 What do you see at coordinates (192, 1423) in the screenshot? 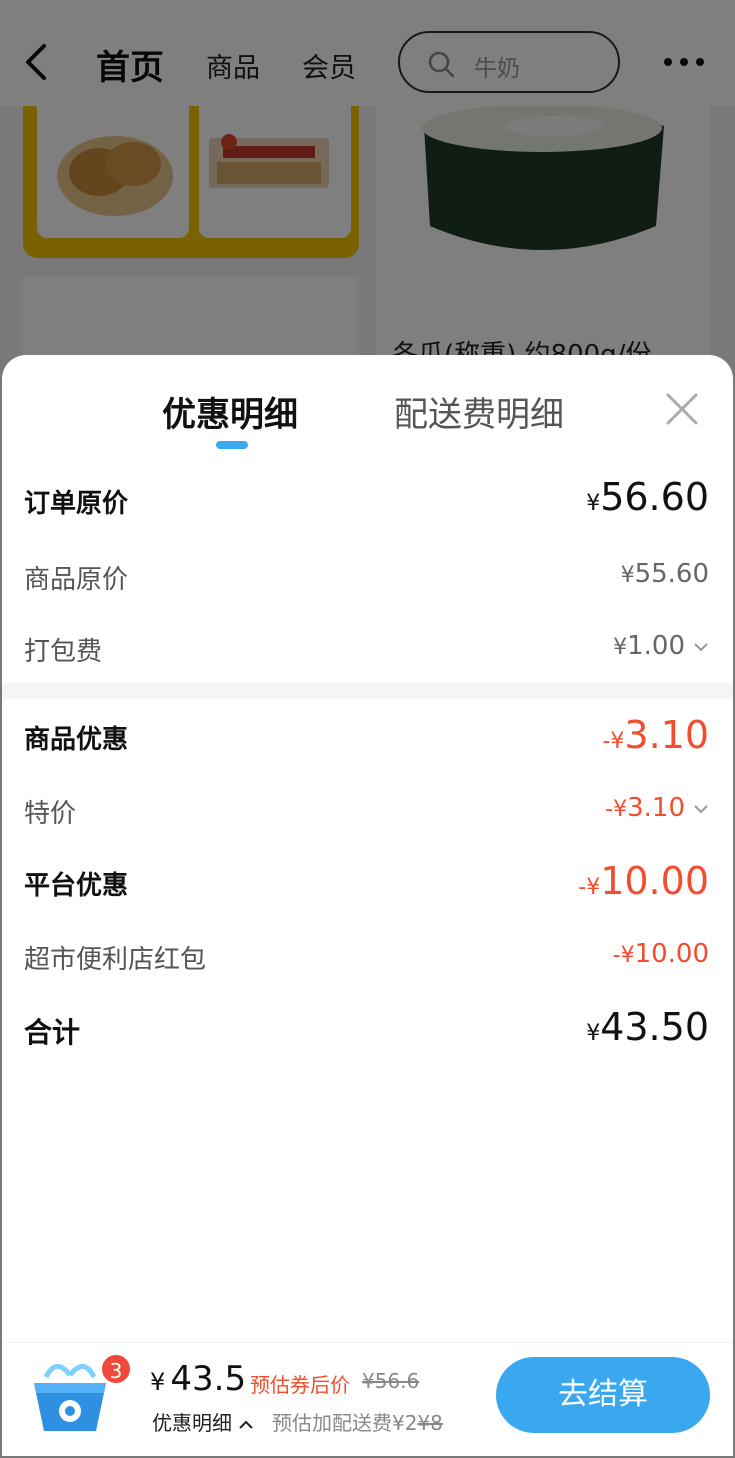
I see `detail-toggle-label: 优惠明细` at bounding box center [192, 1423].